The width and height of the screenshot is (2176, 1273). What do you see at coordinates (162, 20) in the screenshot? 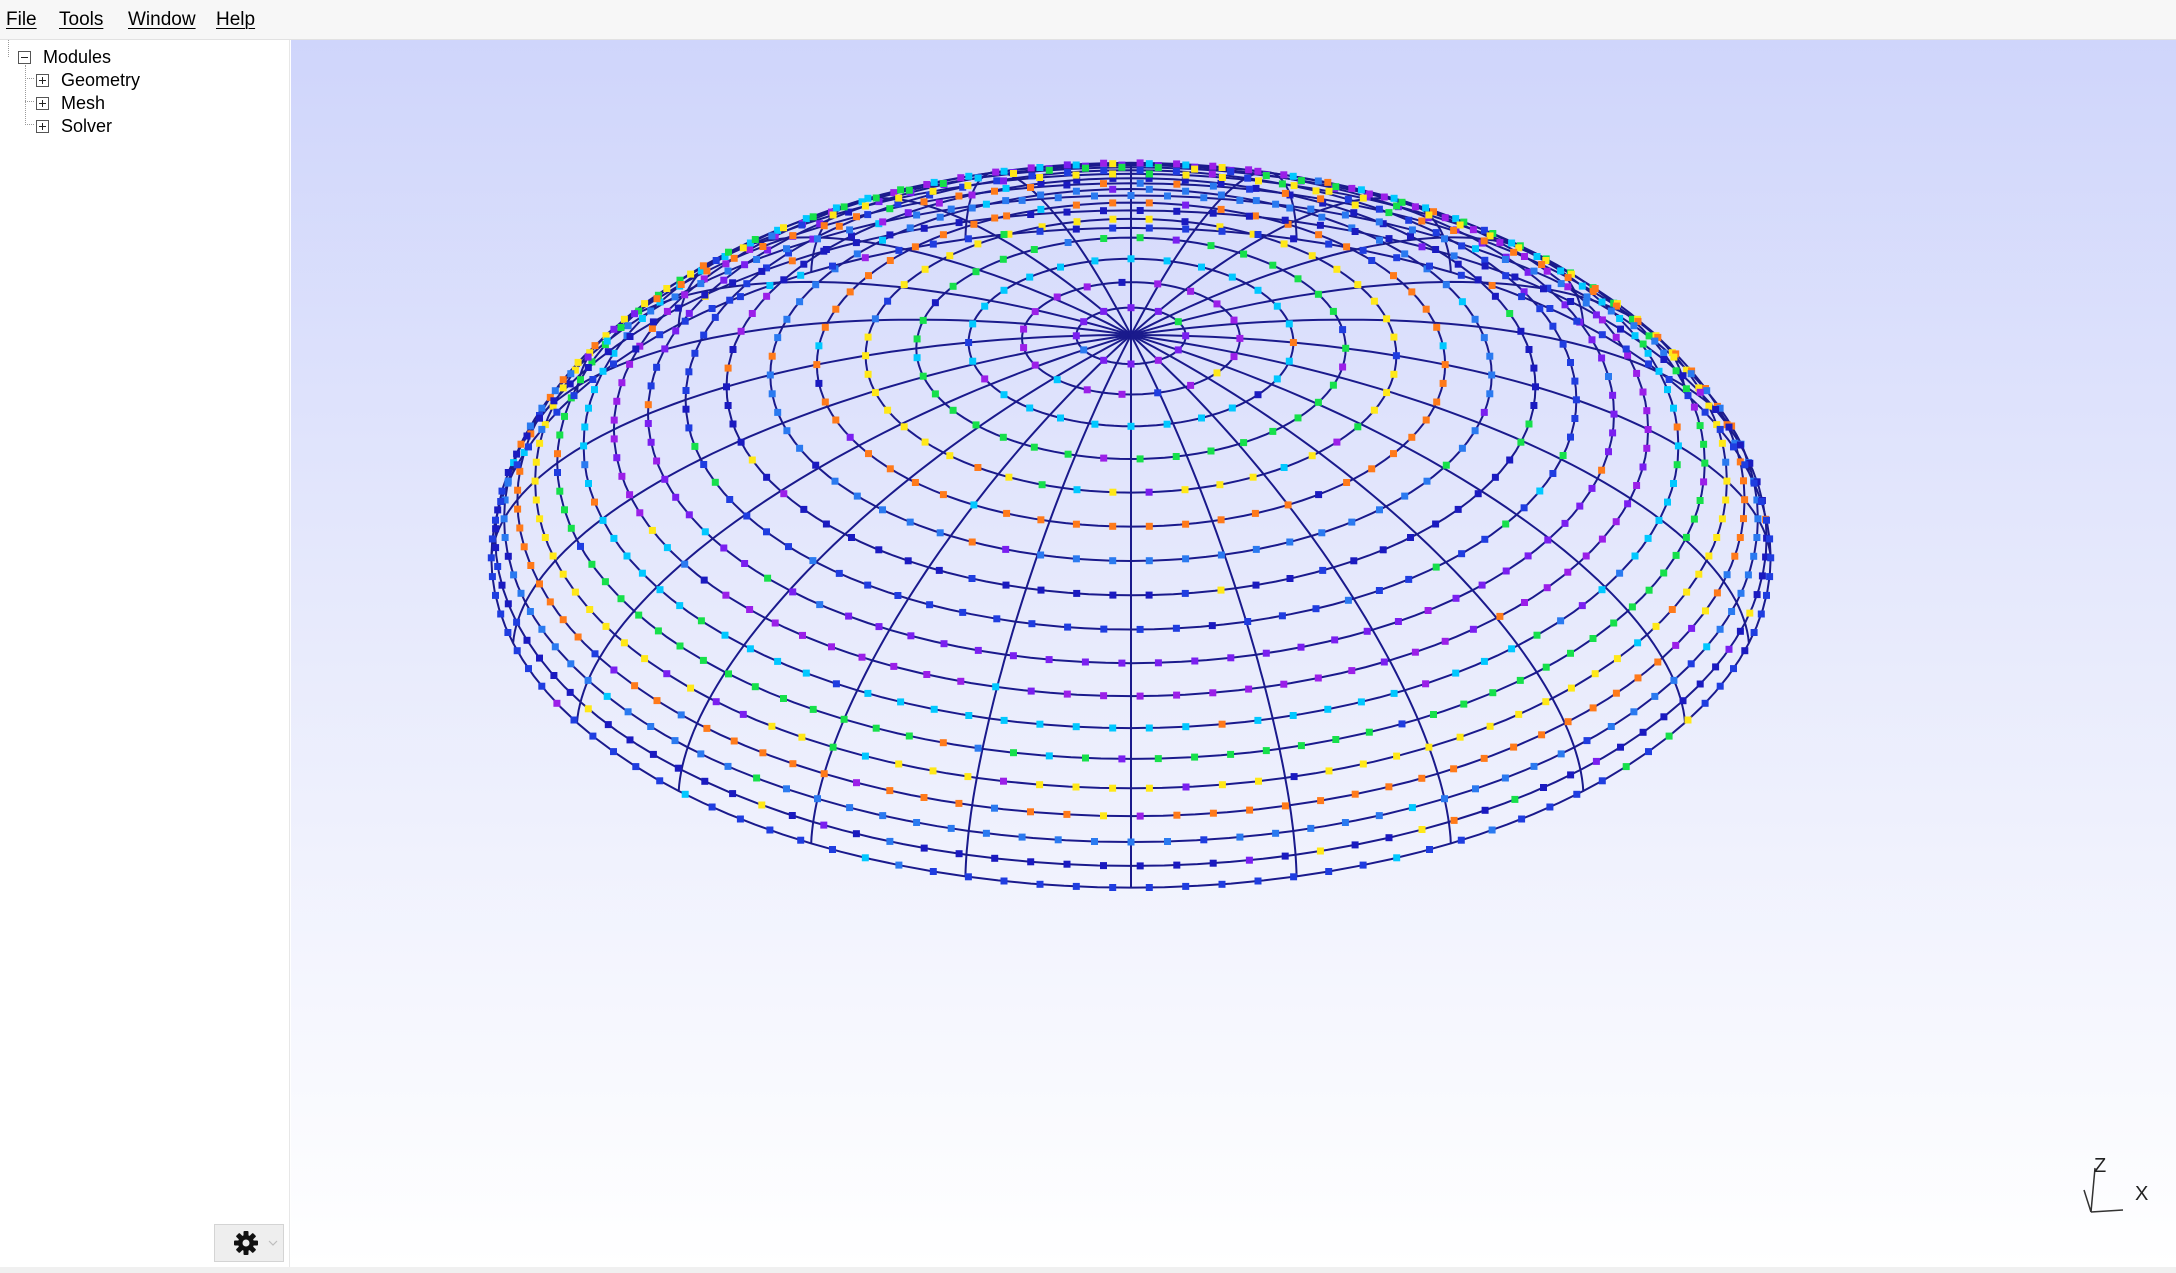
I see `menu-window: Window` at bounding box center [162, 20].